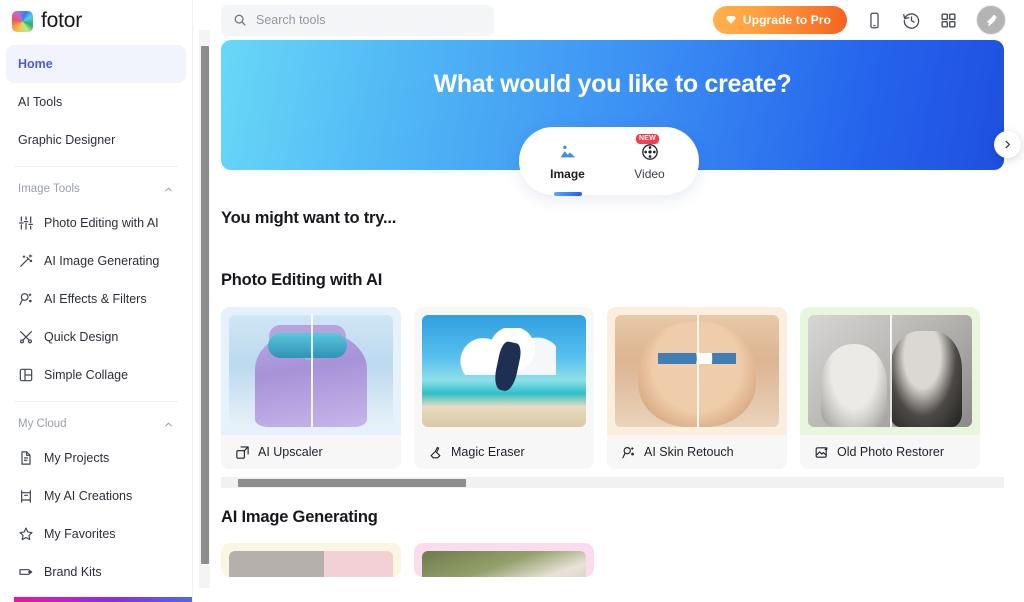  Describe the element at coordinates (689, 452) in the screenshot. I see `card-label: AI Skin Retouch` at that location.